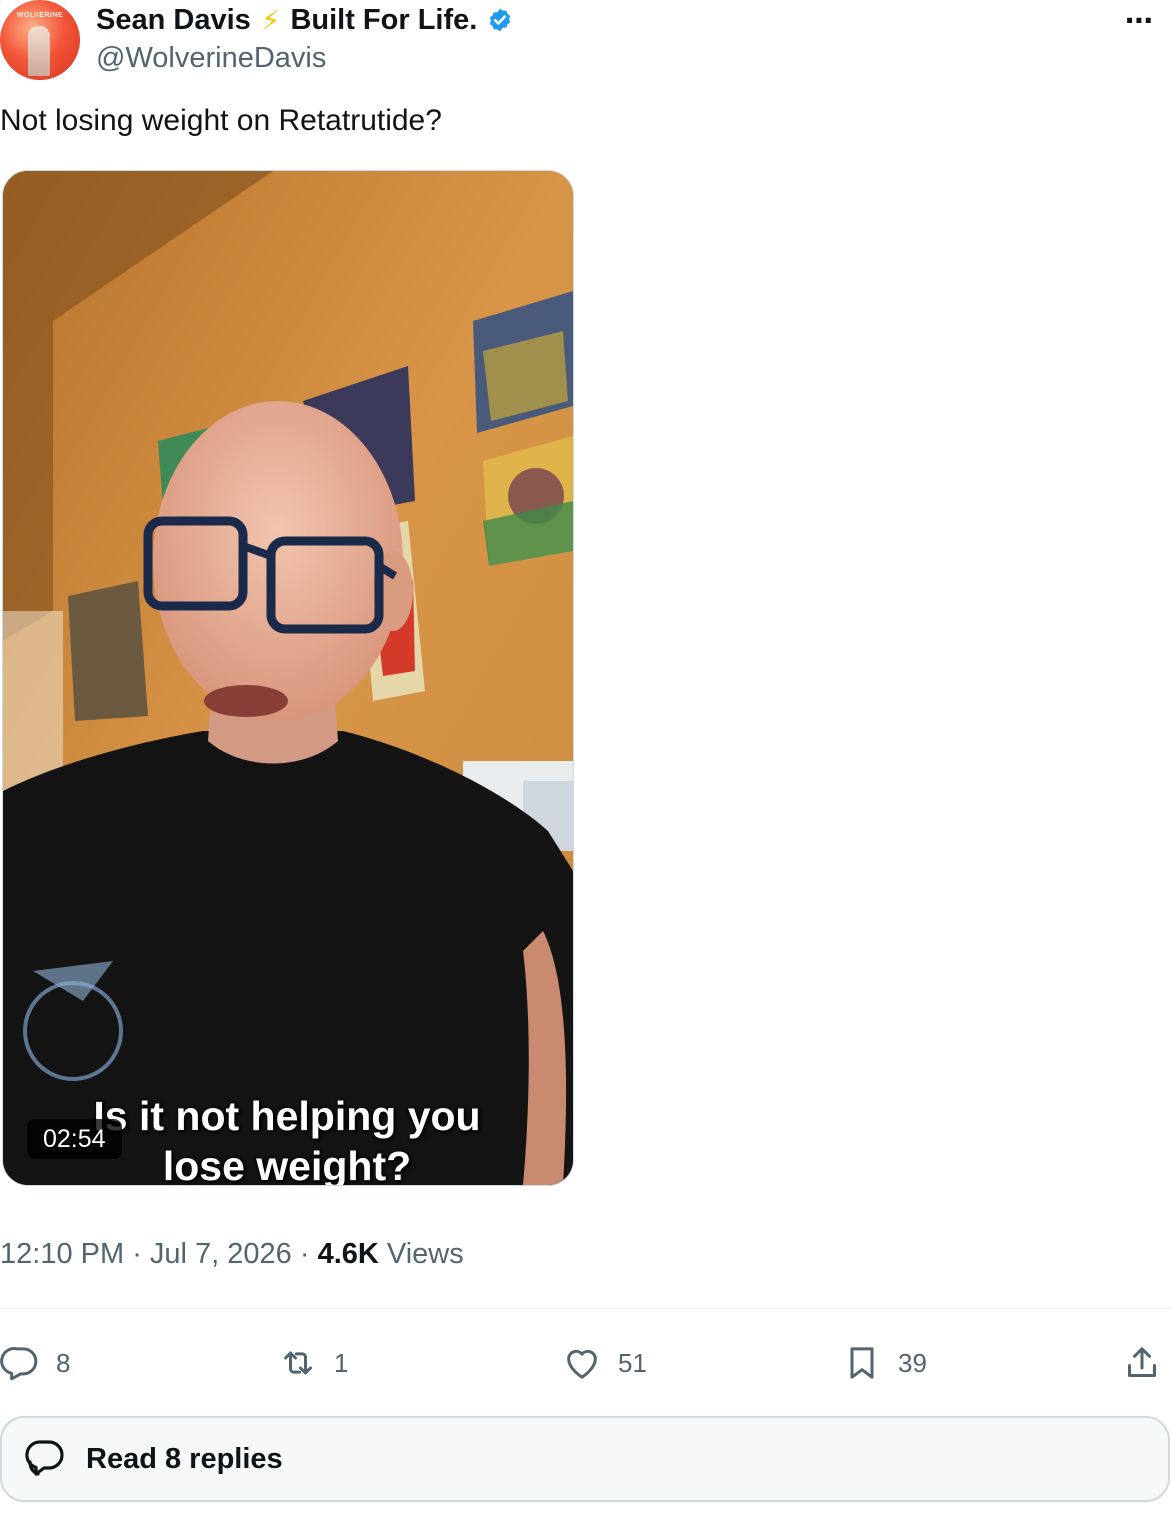 The image size is (1172, 1522). I want to click on views-count: 4.6K, so click(348, 1254).